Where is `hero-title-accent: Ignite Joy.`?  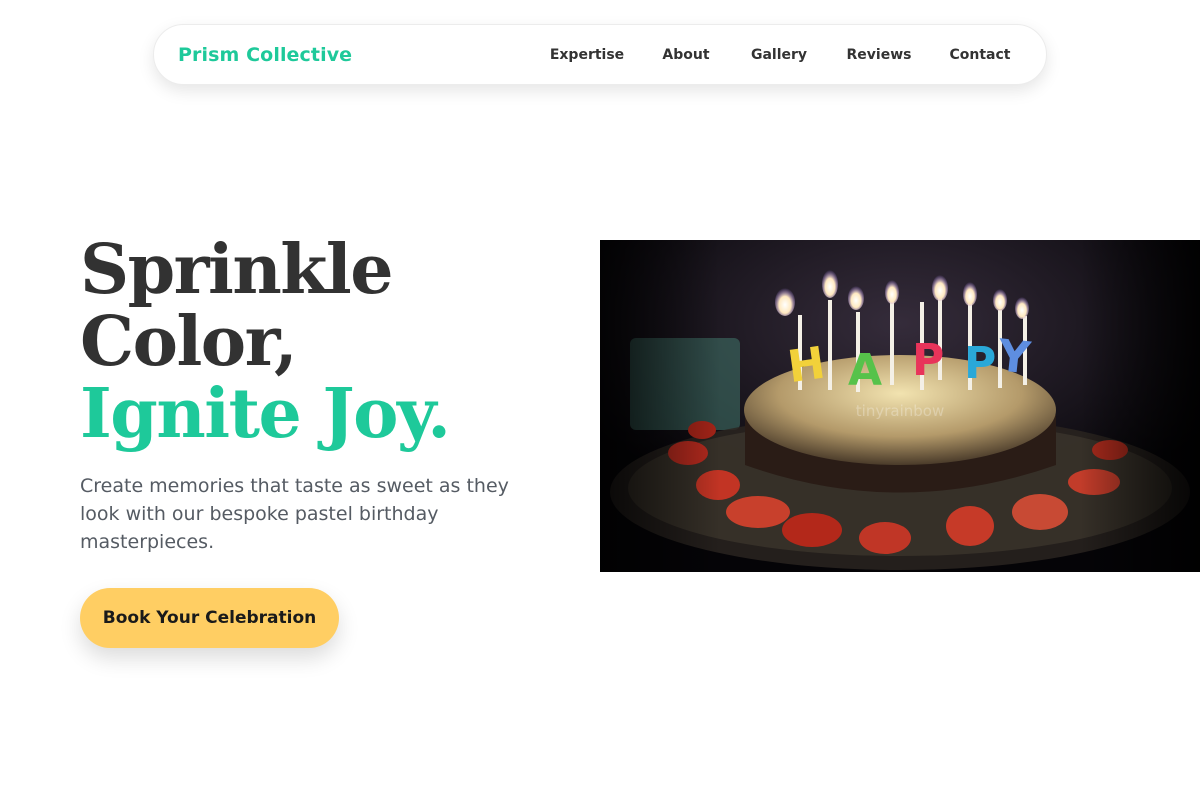
hero-title-accent: Ignite Joy. is located at coordinates (265, 414).